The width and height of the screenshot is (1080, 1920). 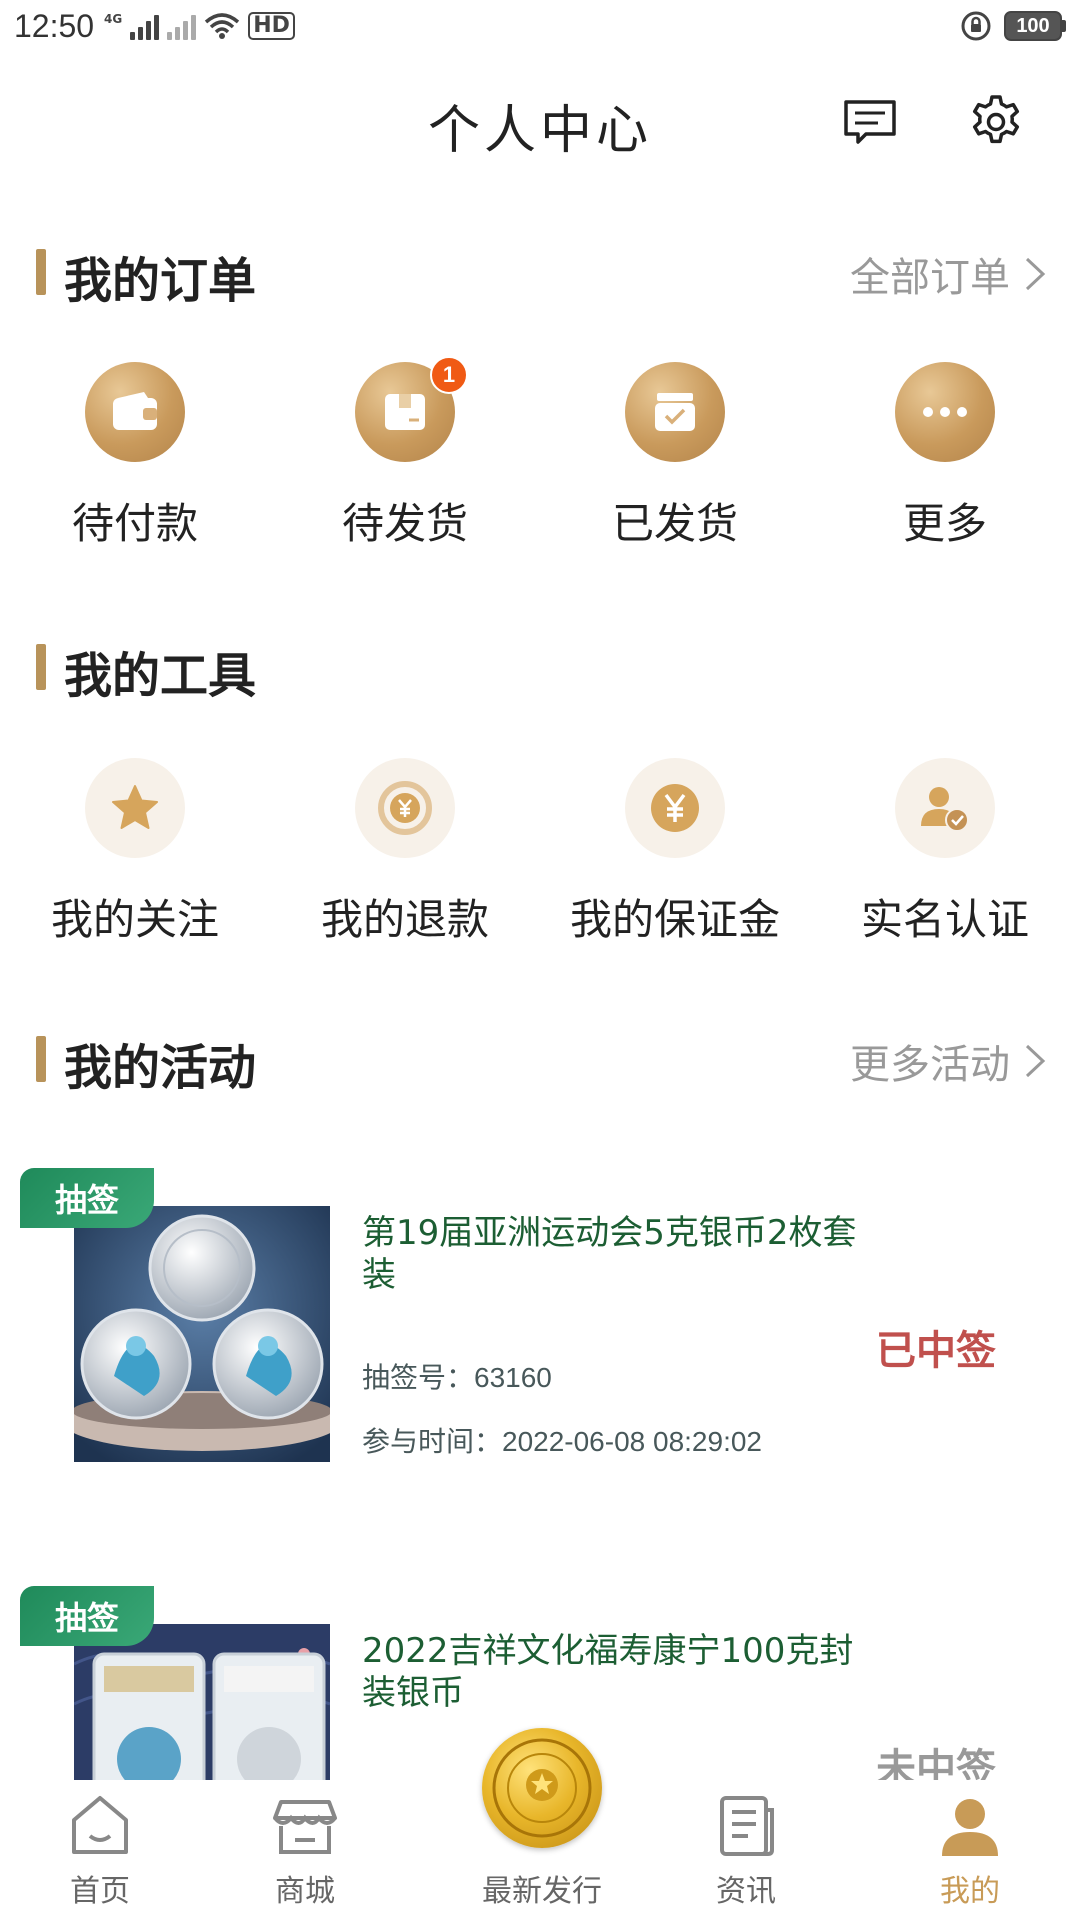 What do you see at coordinates (222, 26) in the screenshot?
I see `wifi-icon` at bounding box center [222, 26].